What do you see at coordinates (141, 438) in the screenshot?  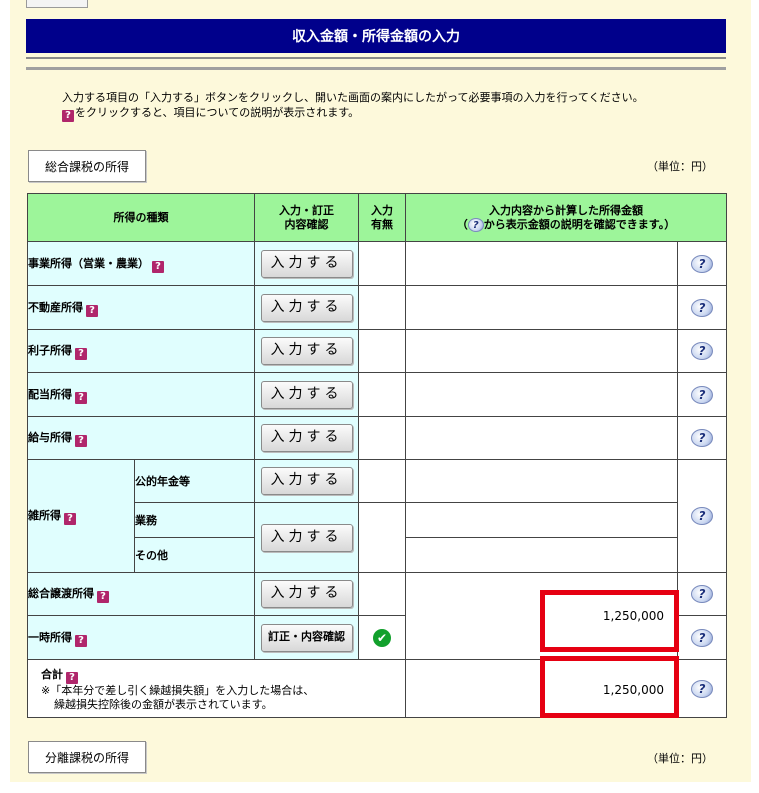 I see `row-label-salary: 給与所得?` at bounding box center [141, 438].